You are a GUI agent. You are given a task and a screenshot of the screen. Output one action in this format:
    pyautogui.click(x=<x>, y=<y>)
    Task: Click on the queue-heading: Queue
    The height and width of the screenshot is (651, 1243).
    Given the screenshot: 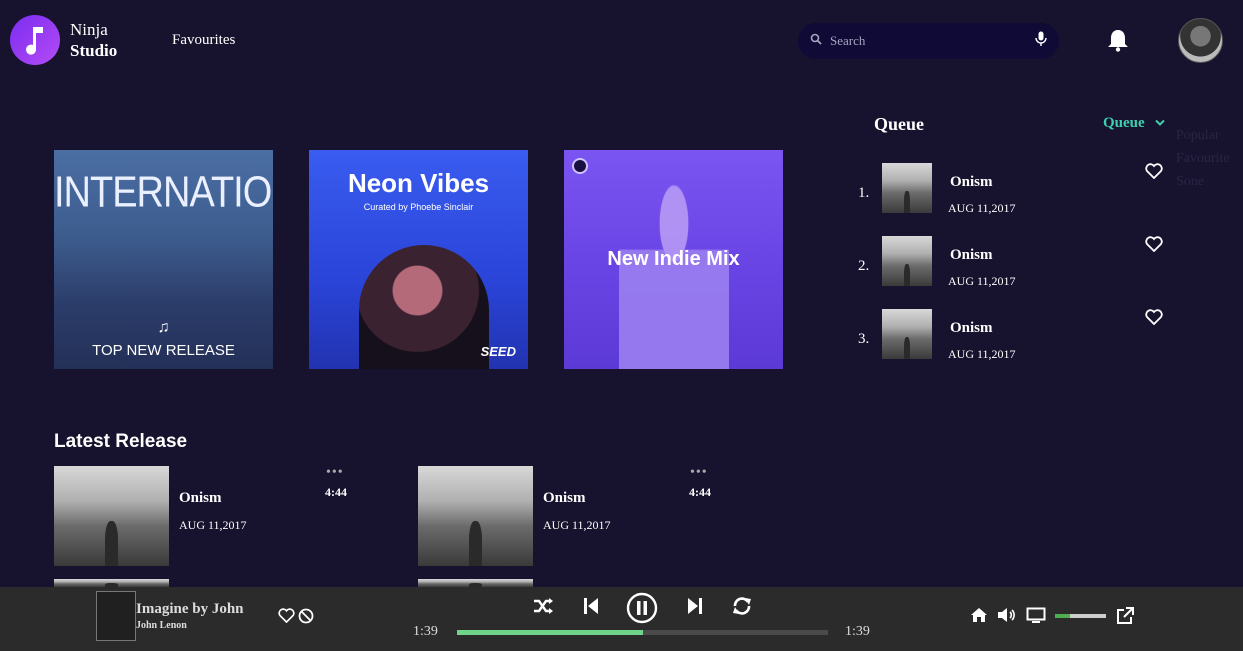 What is the action you would take?
    pyautogui.click(x=899, y=124)
    